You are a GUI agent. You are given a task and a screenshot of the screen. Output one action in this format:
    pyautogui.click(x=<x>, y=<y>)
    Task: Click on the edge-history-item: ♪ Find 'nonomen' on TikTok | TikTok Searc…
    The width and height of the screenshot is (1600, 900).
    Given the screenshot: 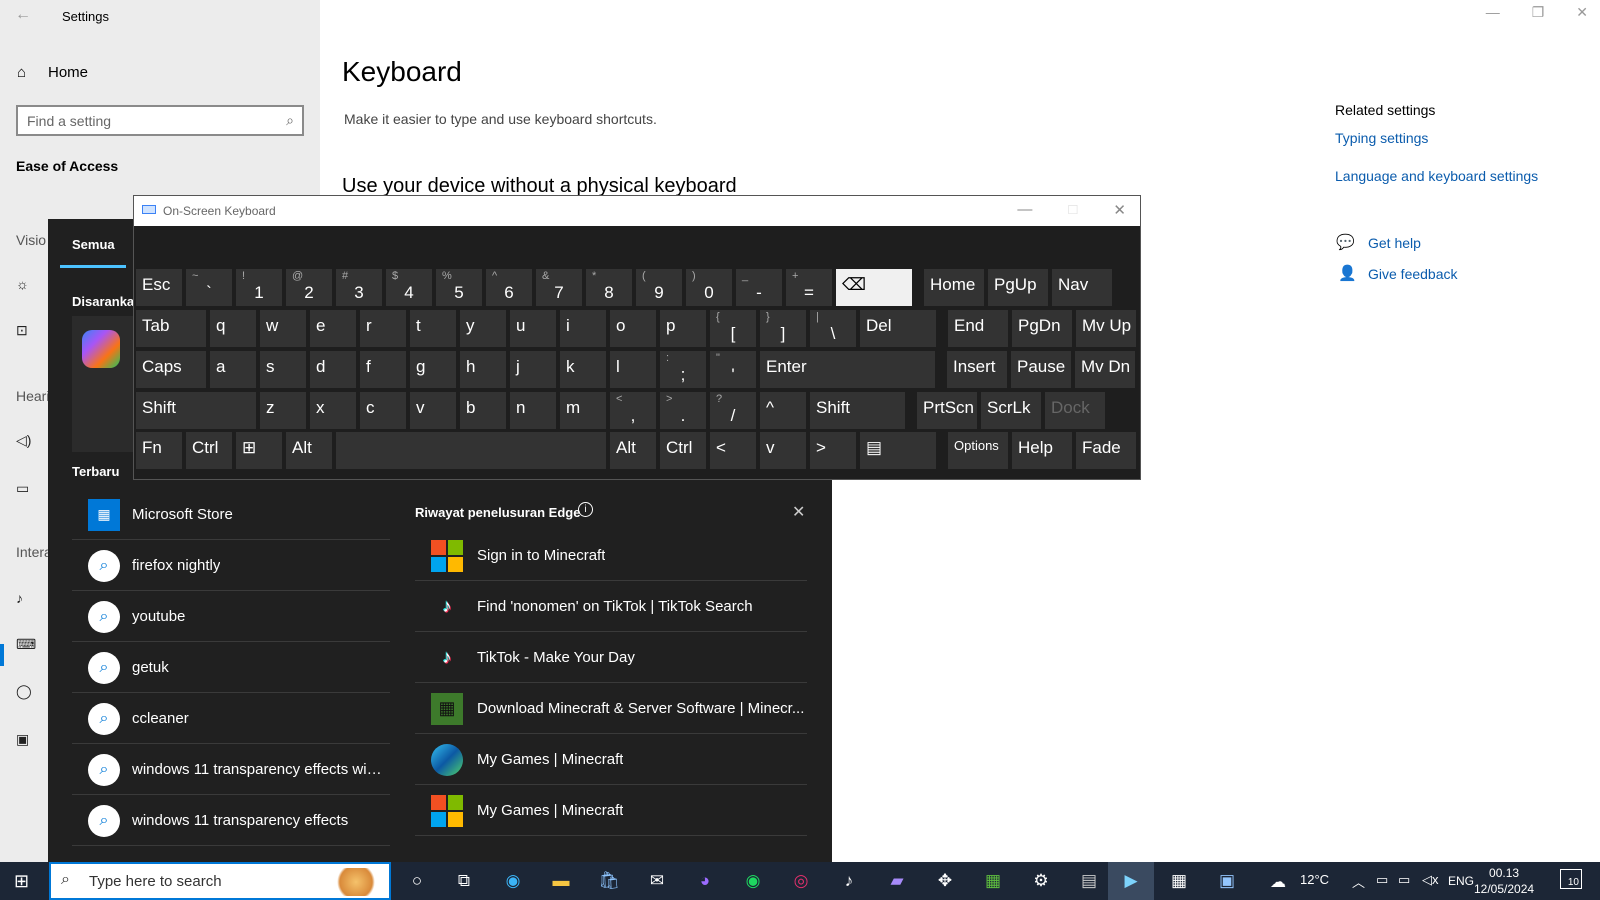 What is the action you would take?
    pyautogui.click(x=611, y=607)
    